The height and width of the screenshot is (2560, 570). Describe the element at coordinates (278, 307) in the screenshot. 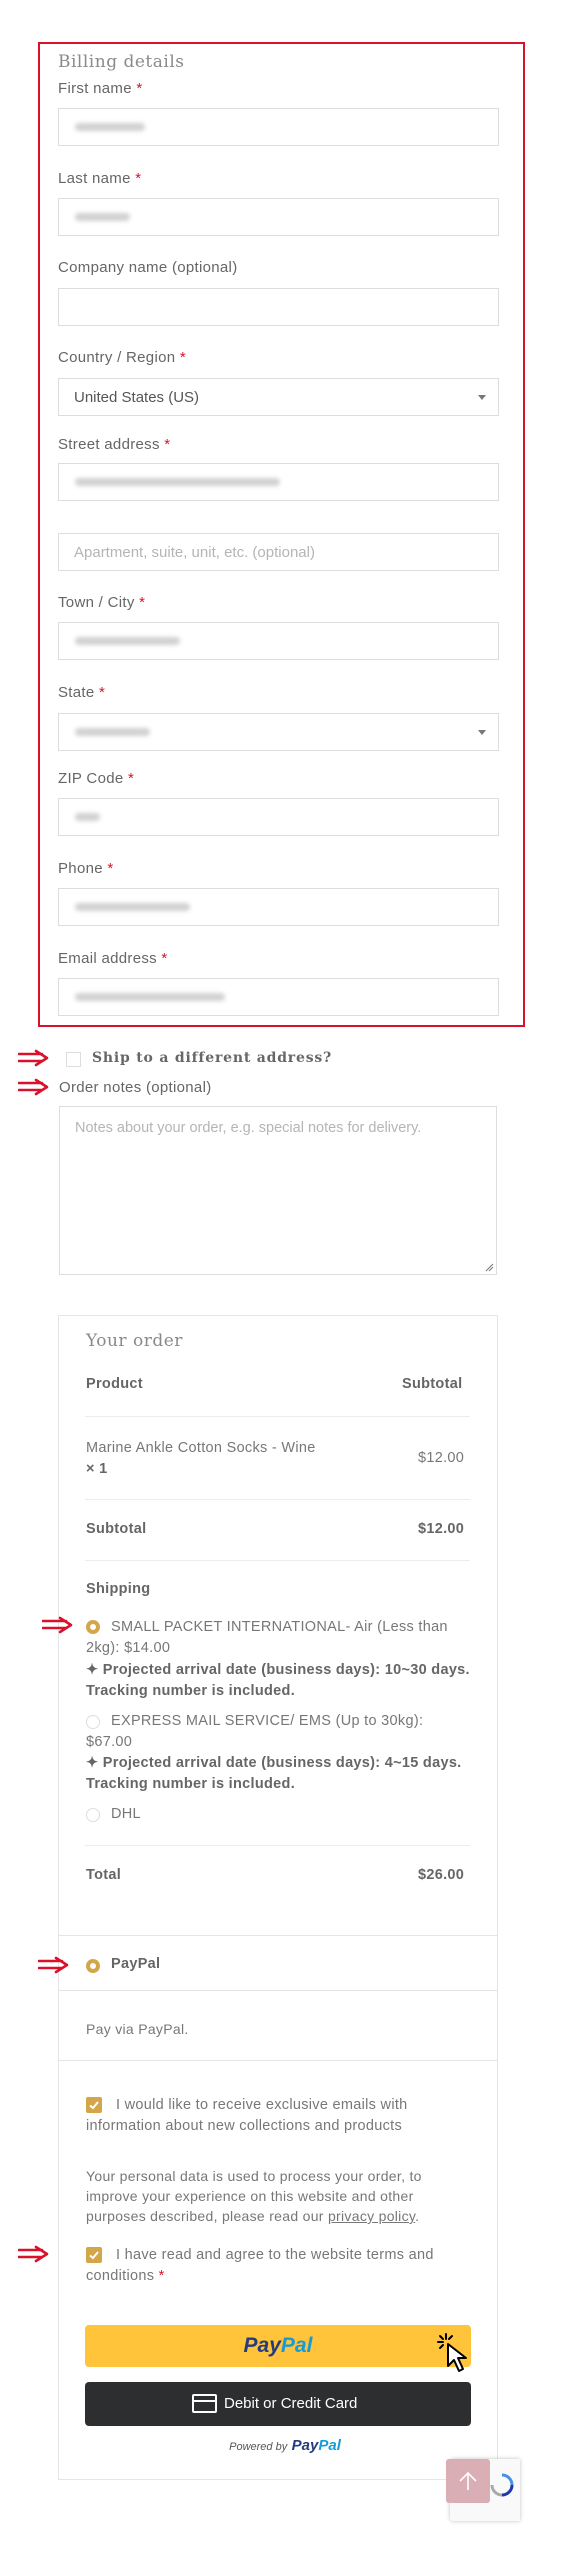

I see `company-name-field` at that location.